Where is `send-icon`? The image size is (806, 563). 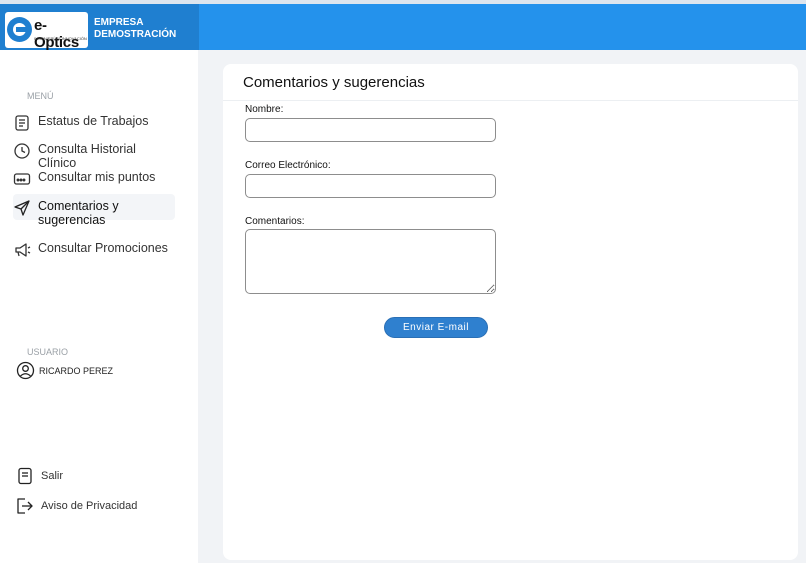 send-icon is located at coordinates (22, 208).